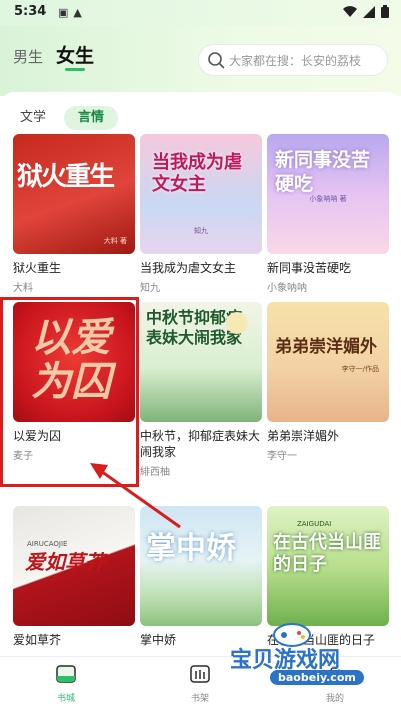 Image resolution: width=401 pixels, height=714 pixels. Describe the element at coordinates (201, 231) in the screenshot. I see `cover-author: 知九` at that location.